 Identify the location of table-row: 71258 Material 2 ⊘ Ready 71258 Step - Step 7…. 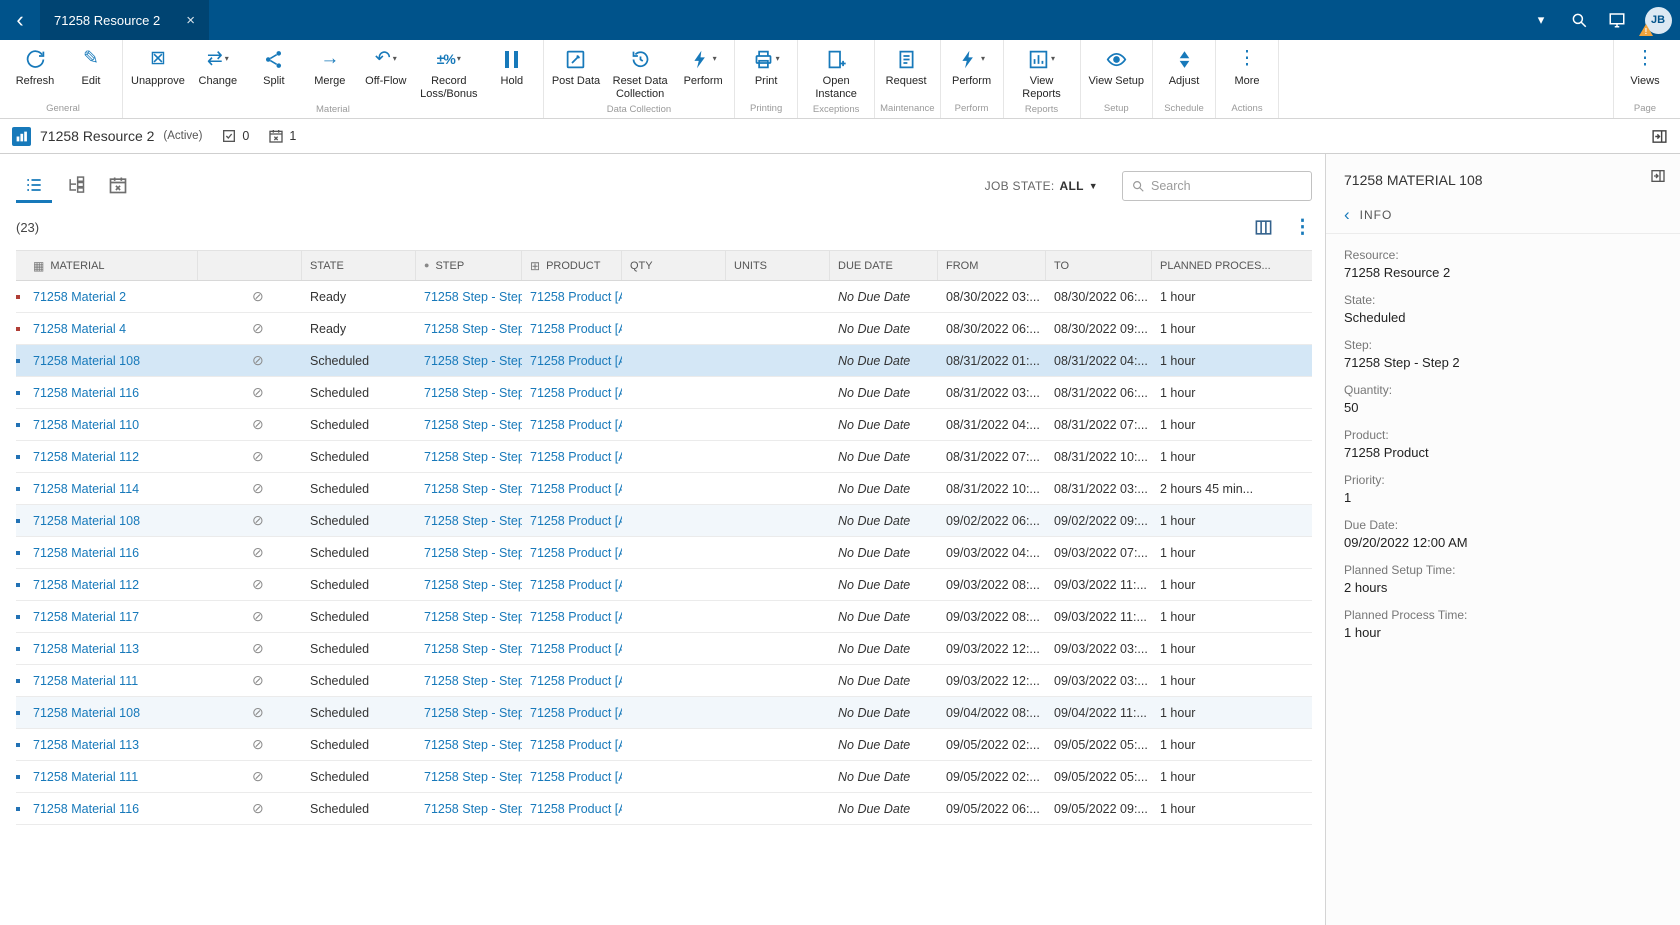
(664, 297).